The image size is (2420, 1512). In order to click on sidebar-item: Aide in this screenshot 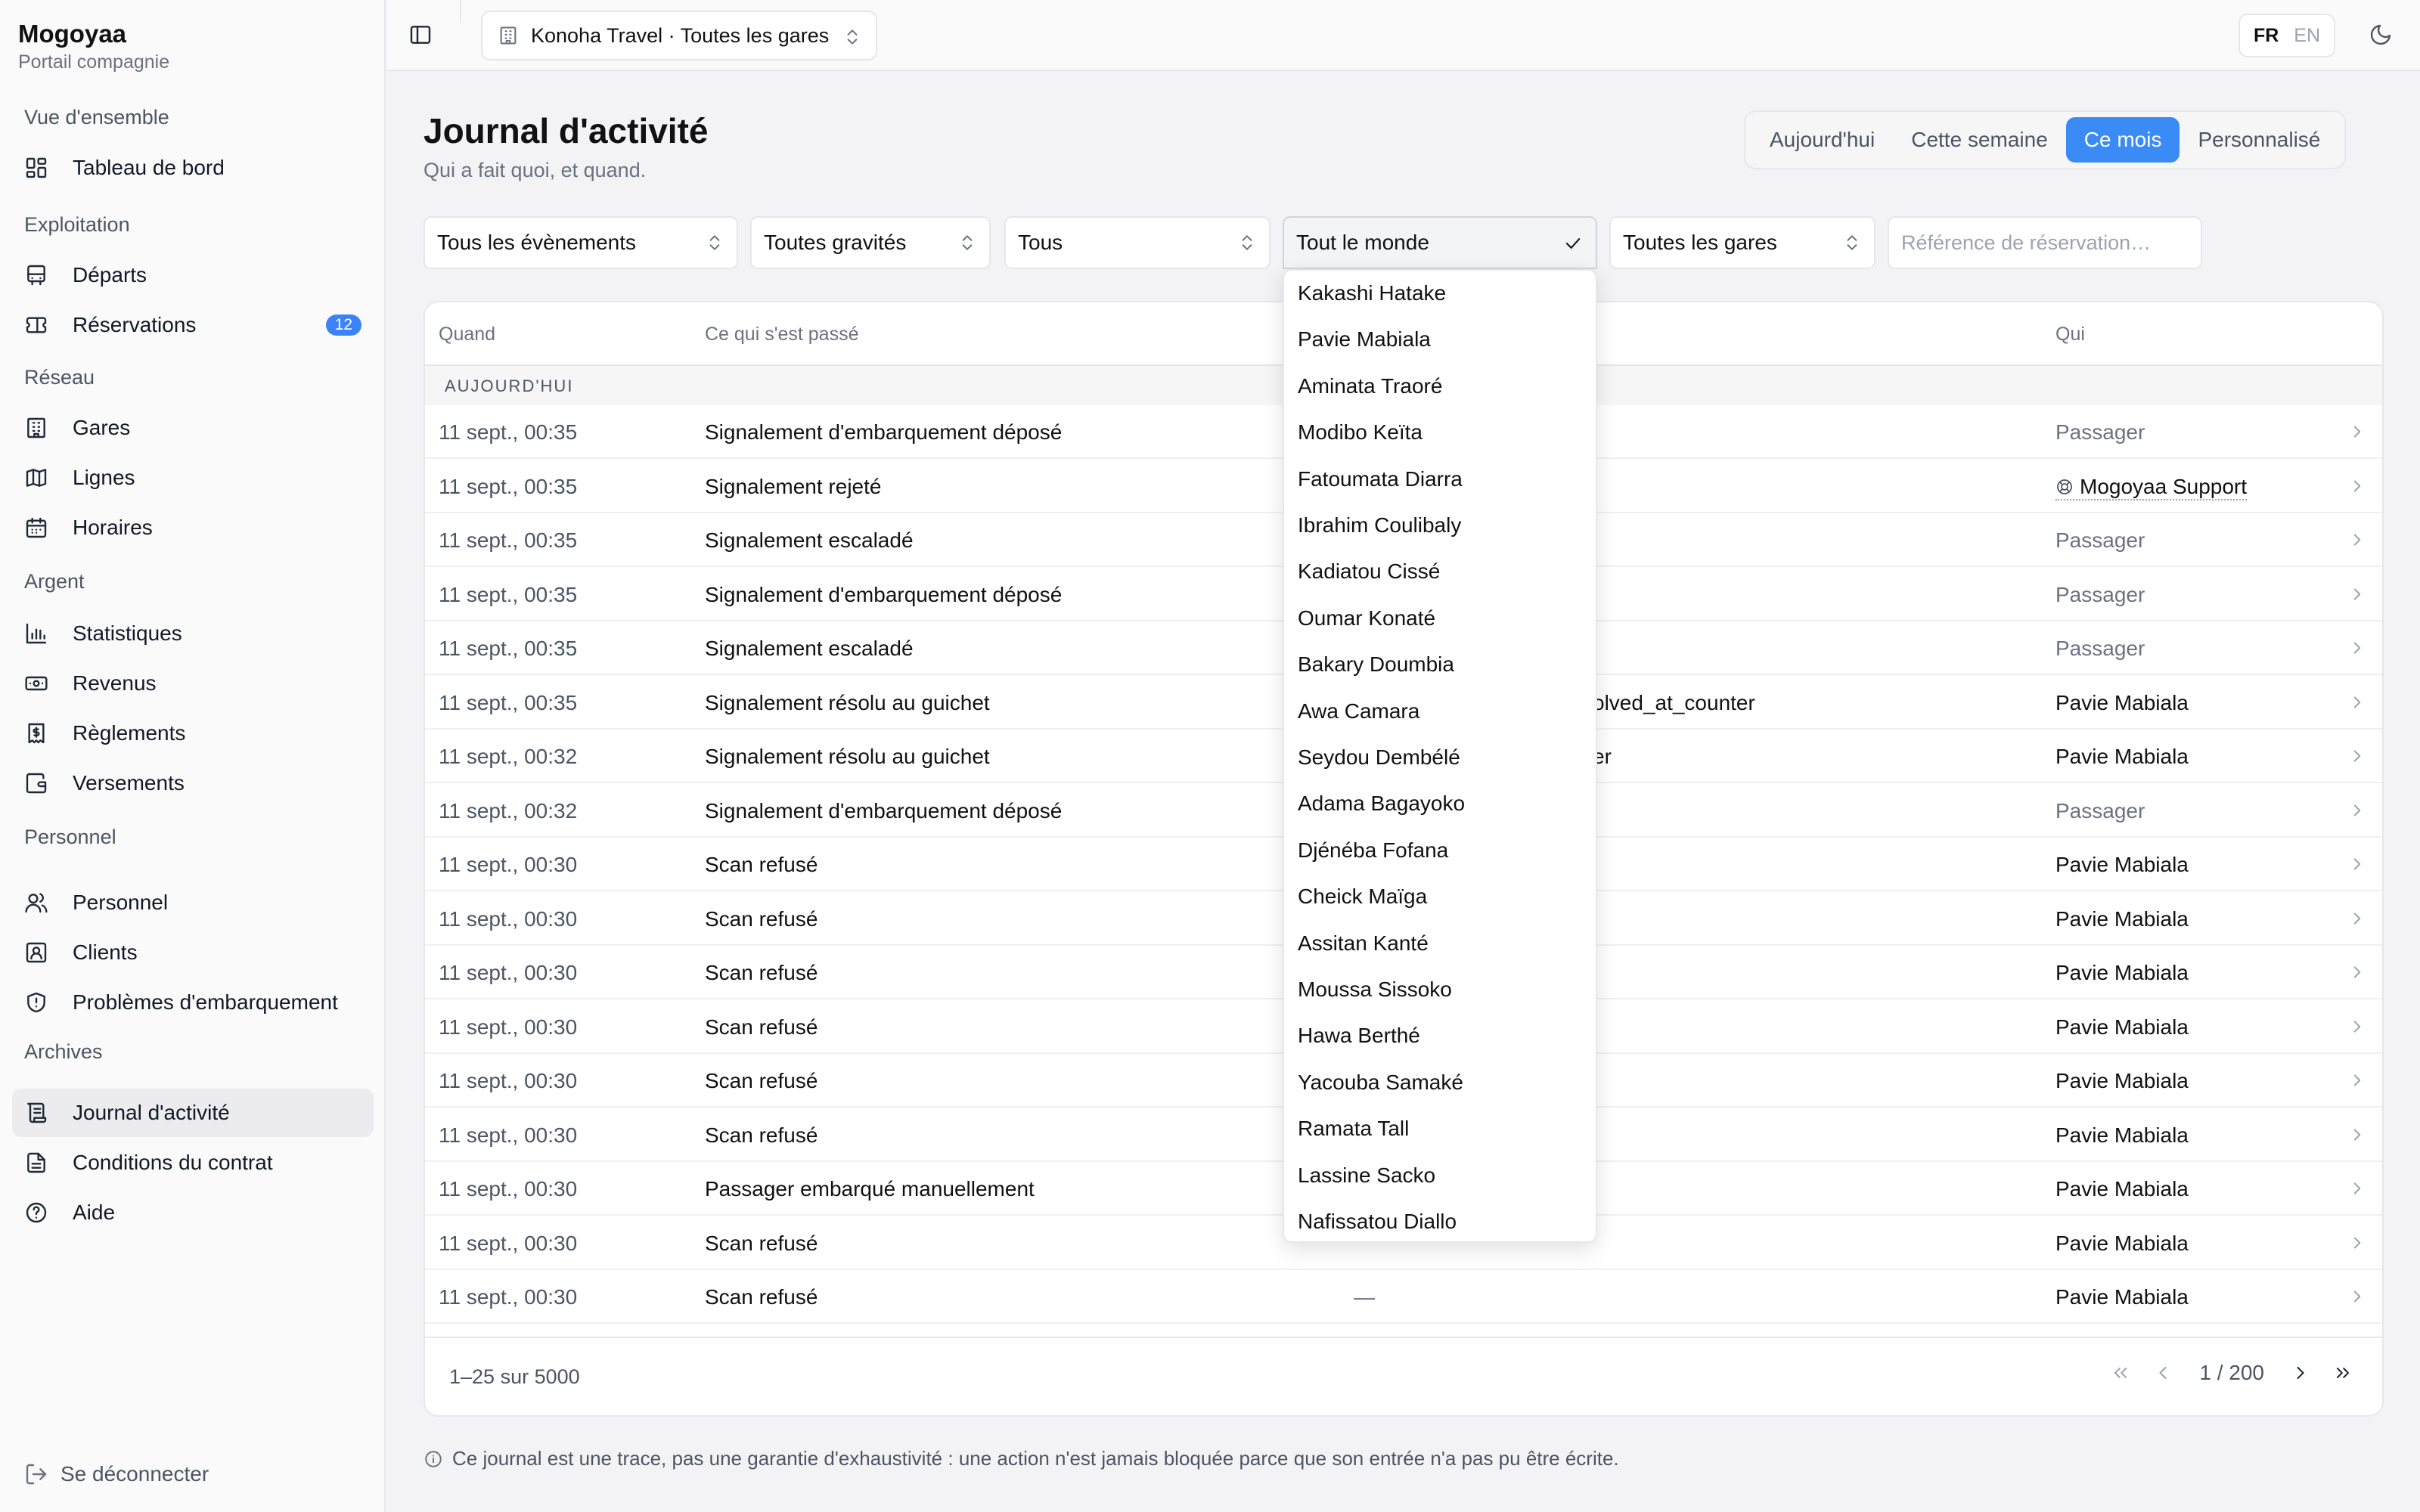, I will do `click(193, 1212)`.